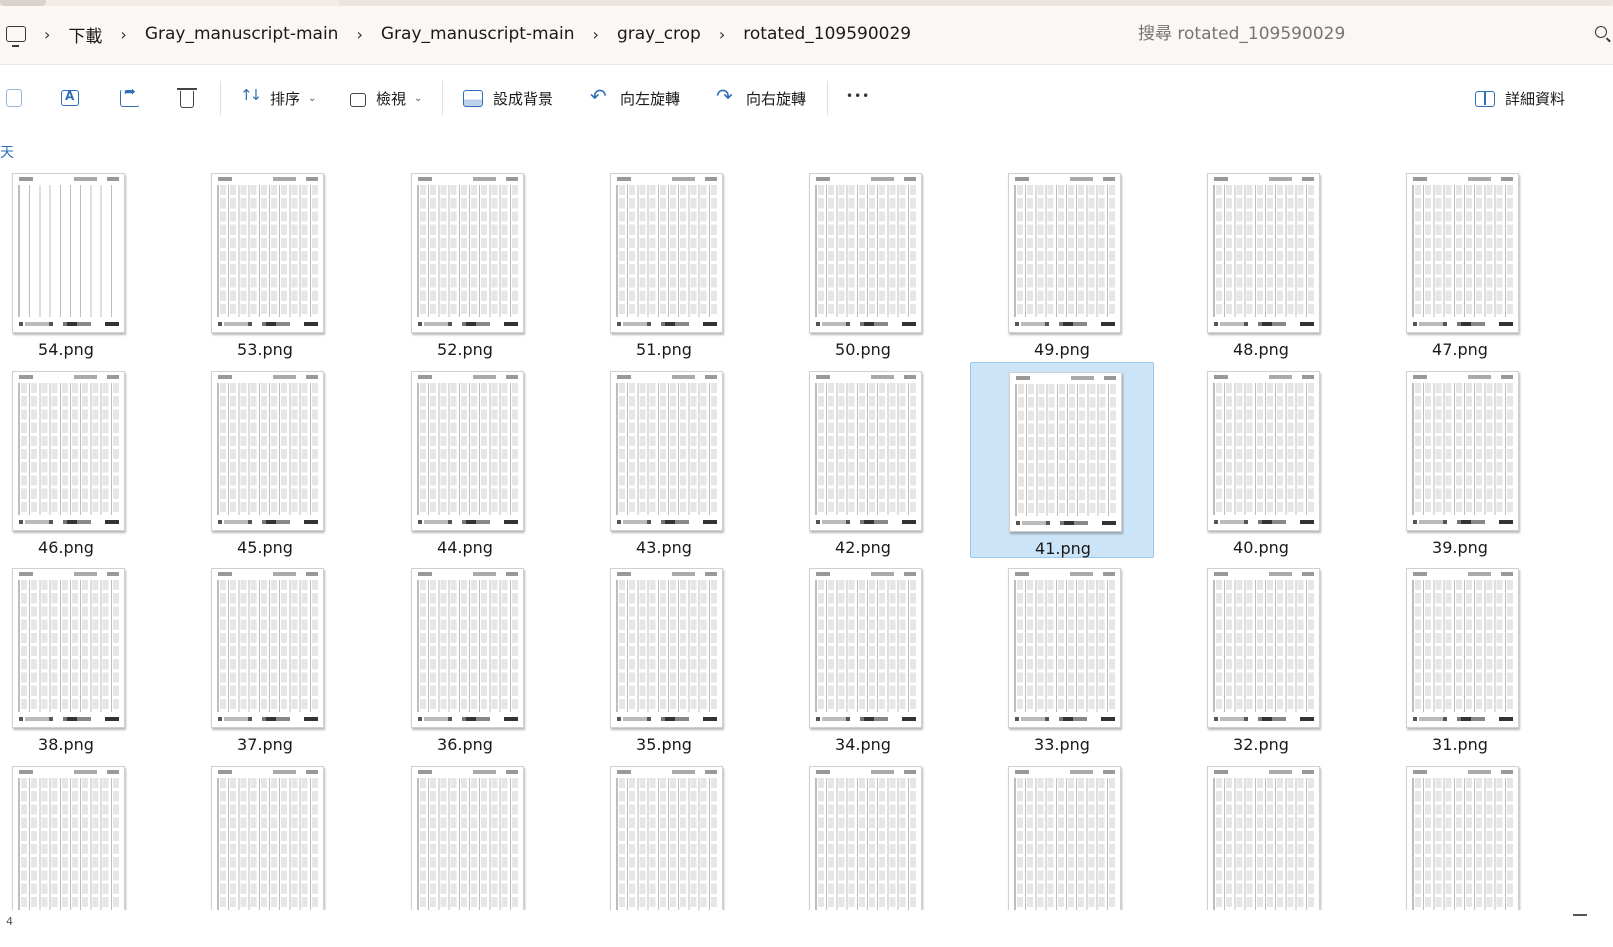  I want to click on file-name: 52.png, so click(465, 349).